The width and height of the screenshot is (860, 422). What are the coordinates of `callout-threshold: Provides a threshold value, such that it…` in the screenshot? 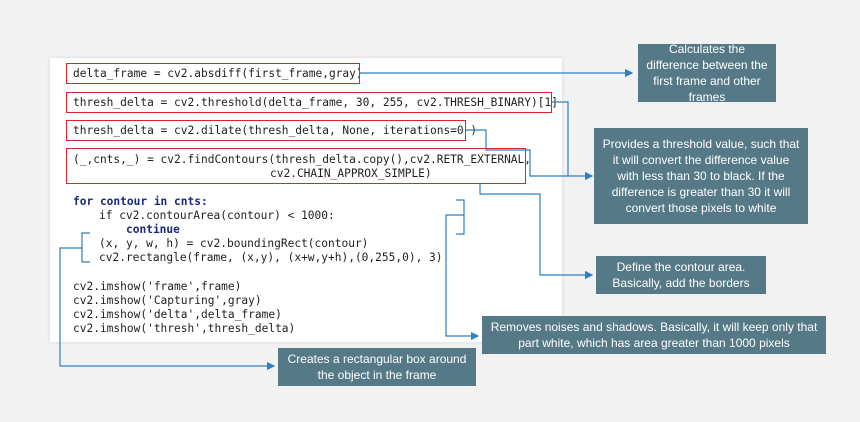 It's located at (701, 176).